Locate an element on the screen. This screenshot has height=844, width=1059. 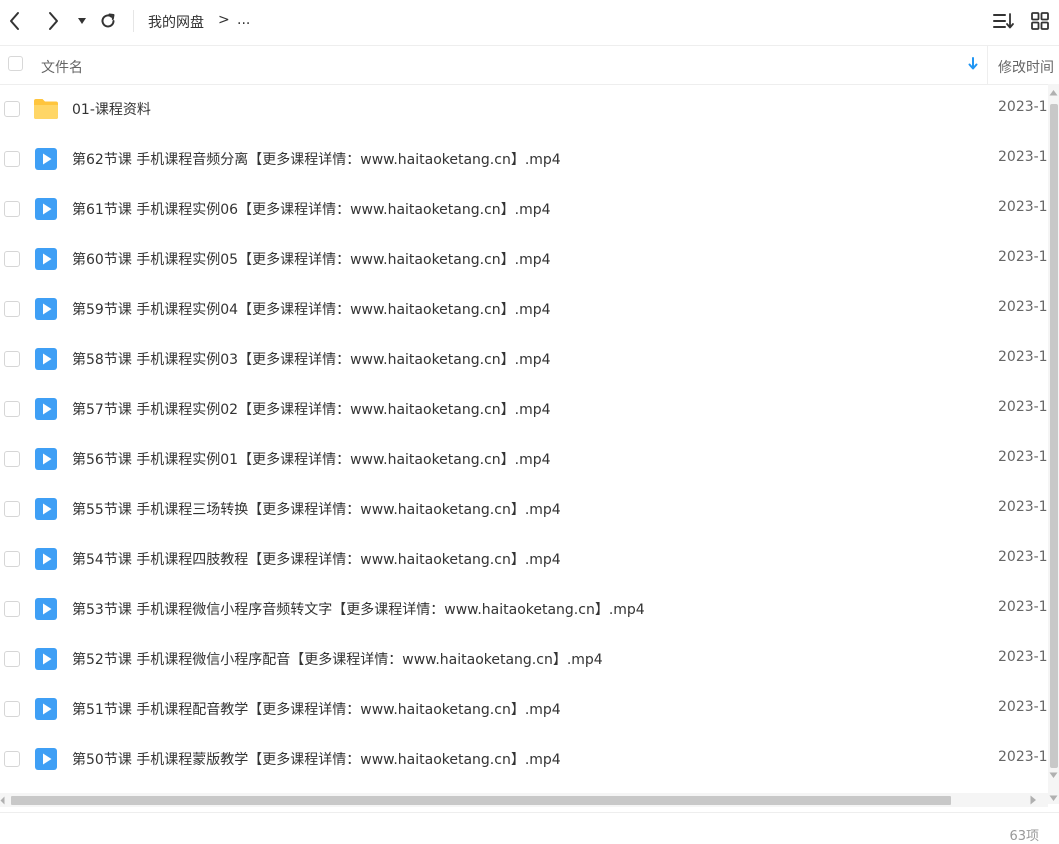
history-dropdown-icon is located at coordinates (82, 21).